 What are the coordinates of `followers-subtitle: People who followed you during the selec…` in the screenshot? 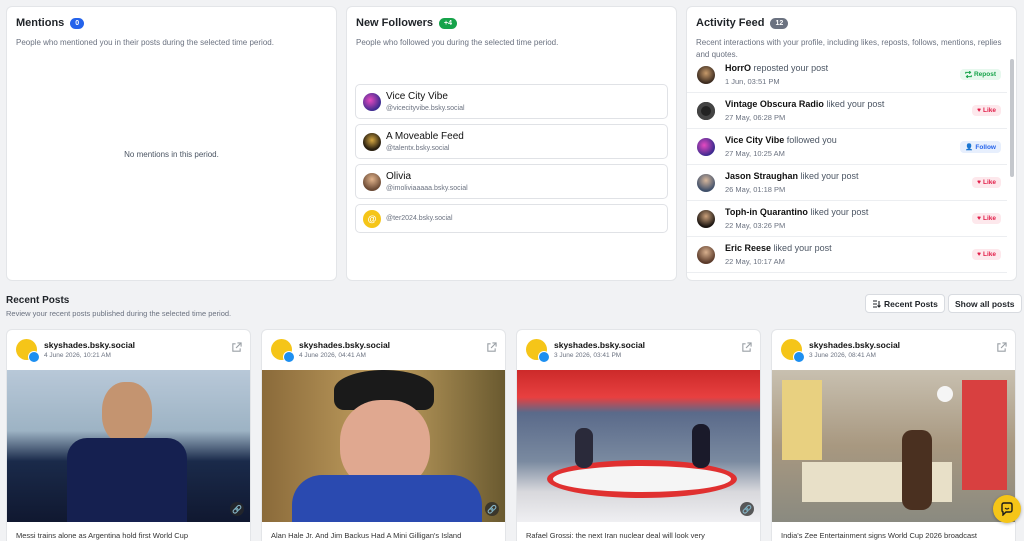 It's located at (457, 42).